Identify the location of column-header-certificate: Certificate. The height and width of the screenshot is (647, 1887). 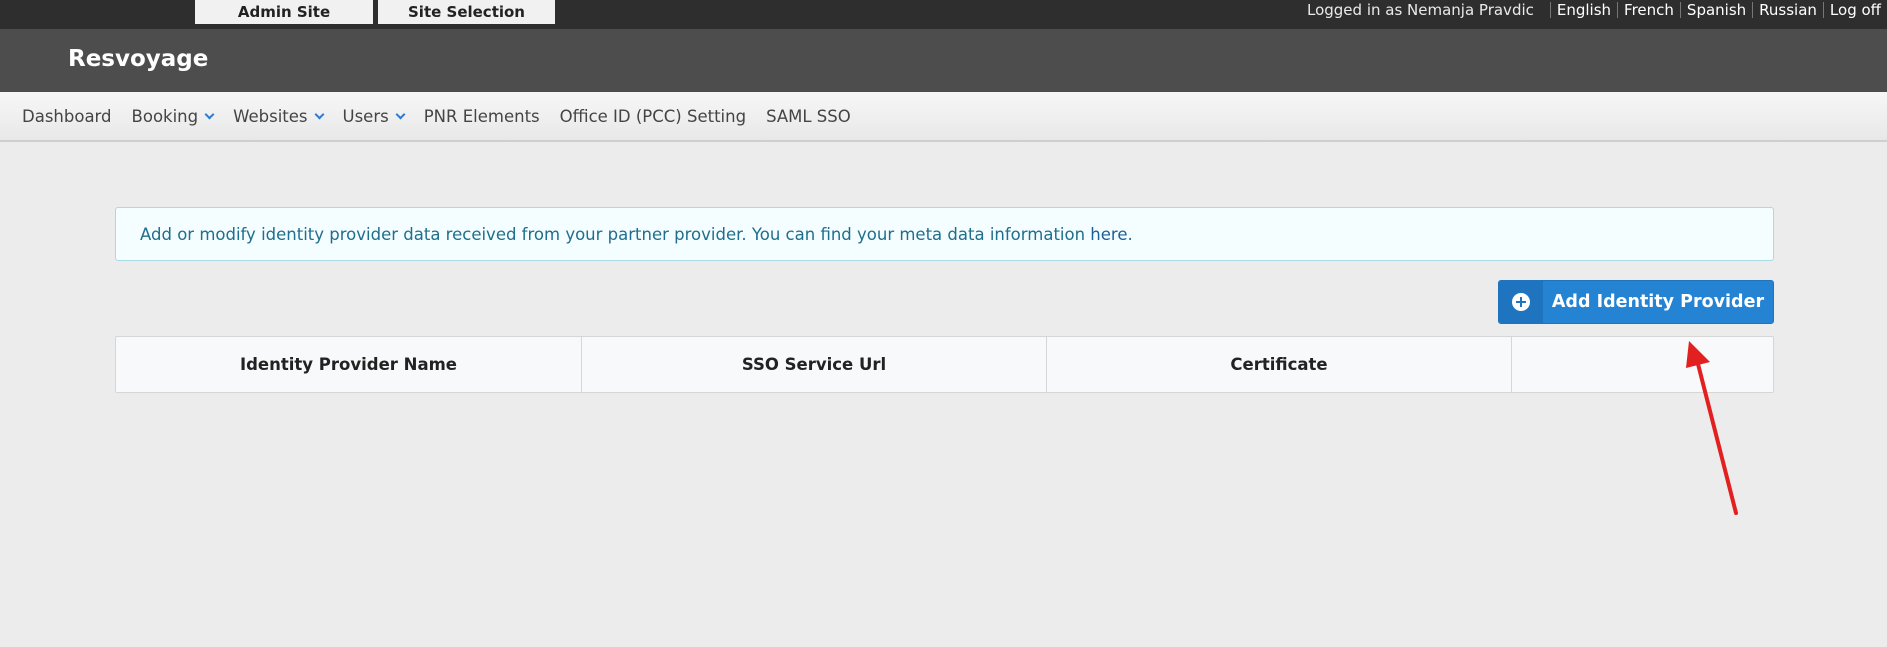
(1279, 364).